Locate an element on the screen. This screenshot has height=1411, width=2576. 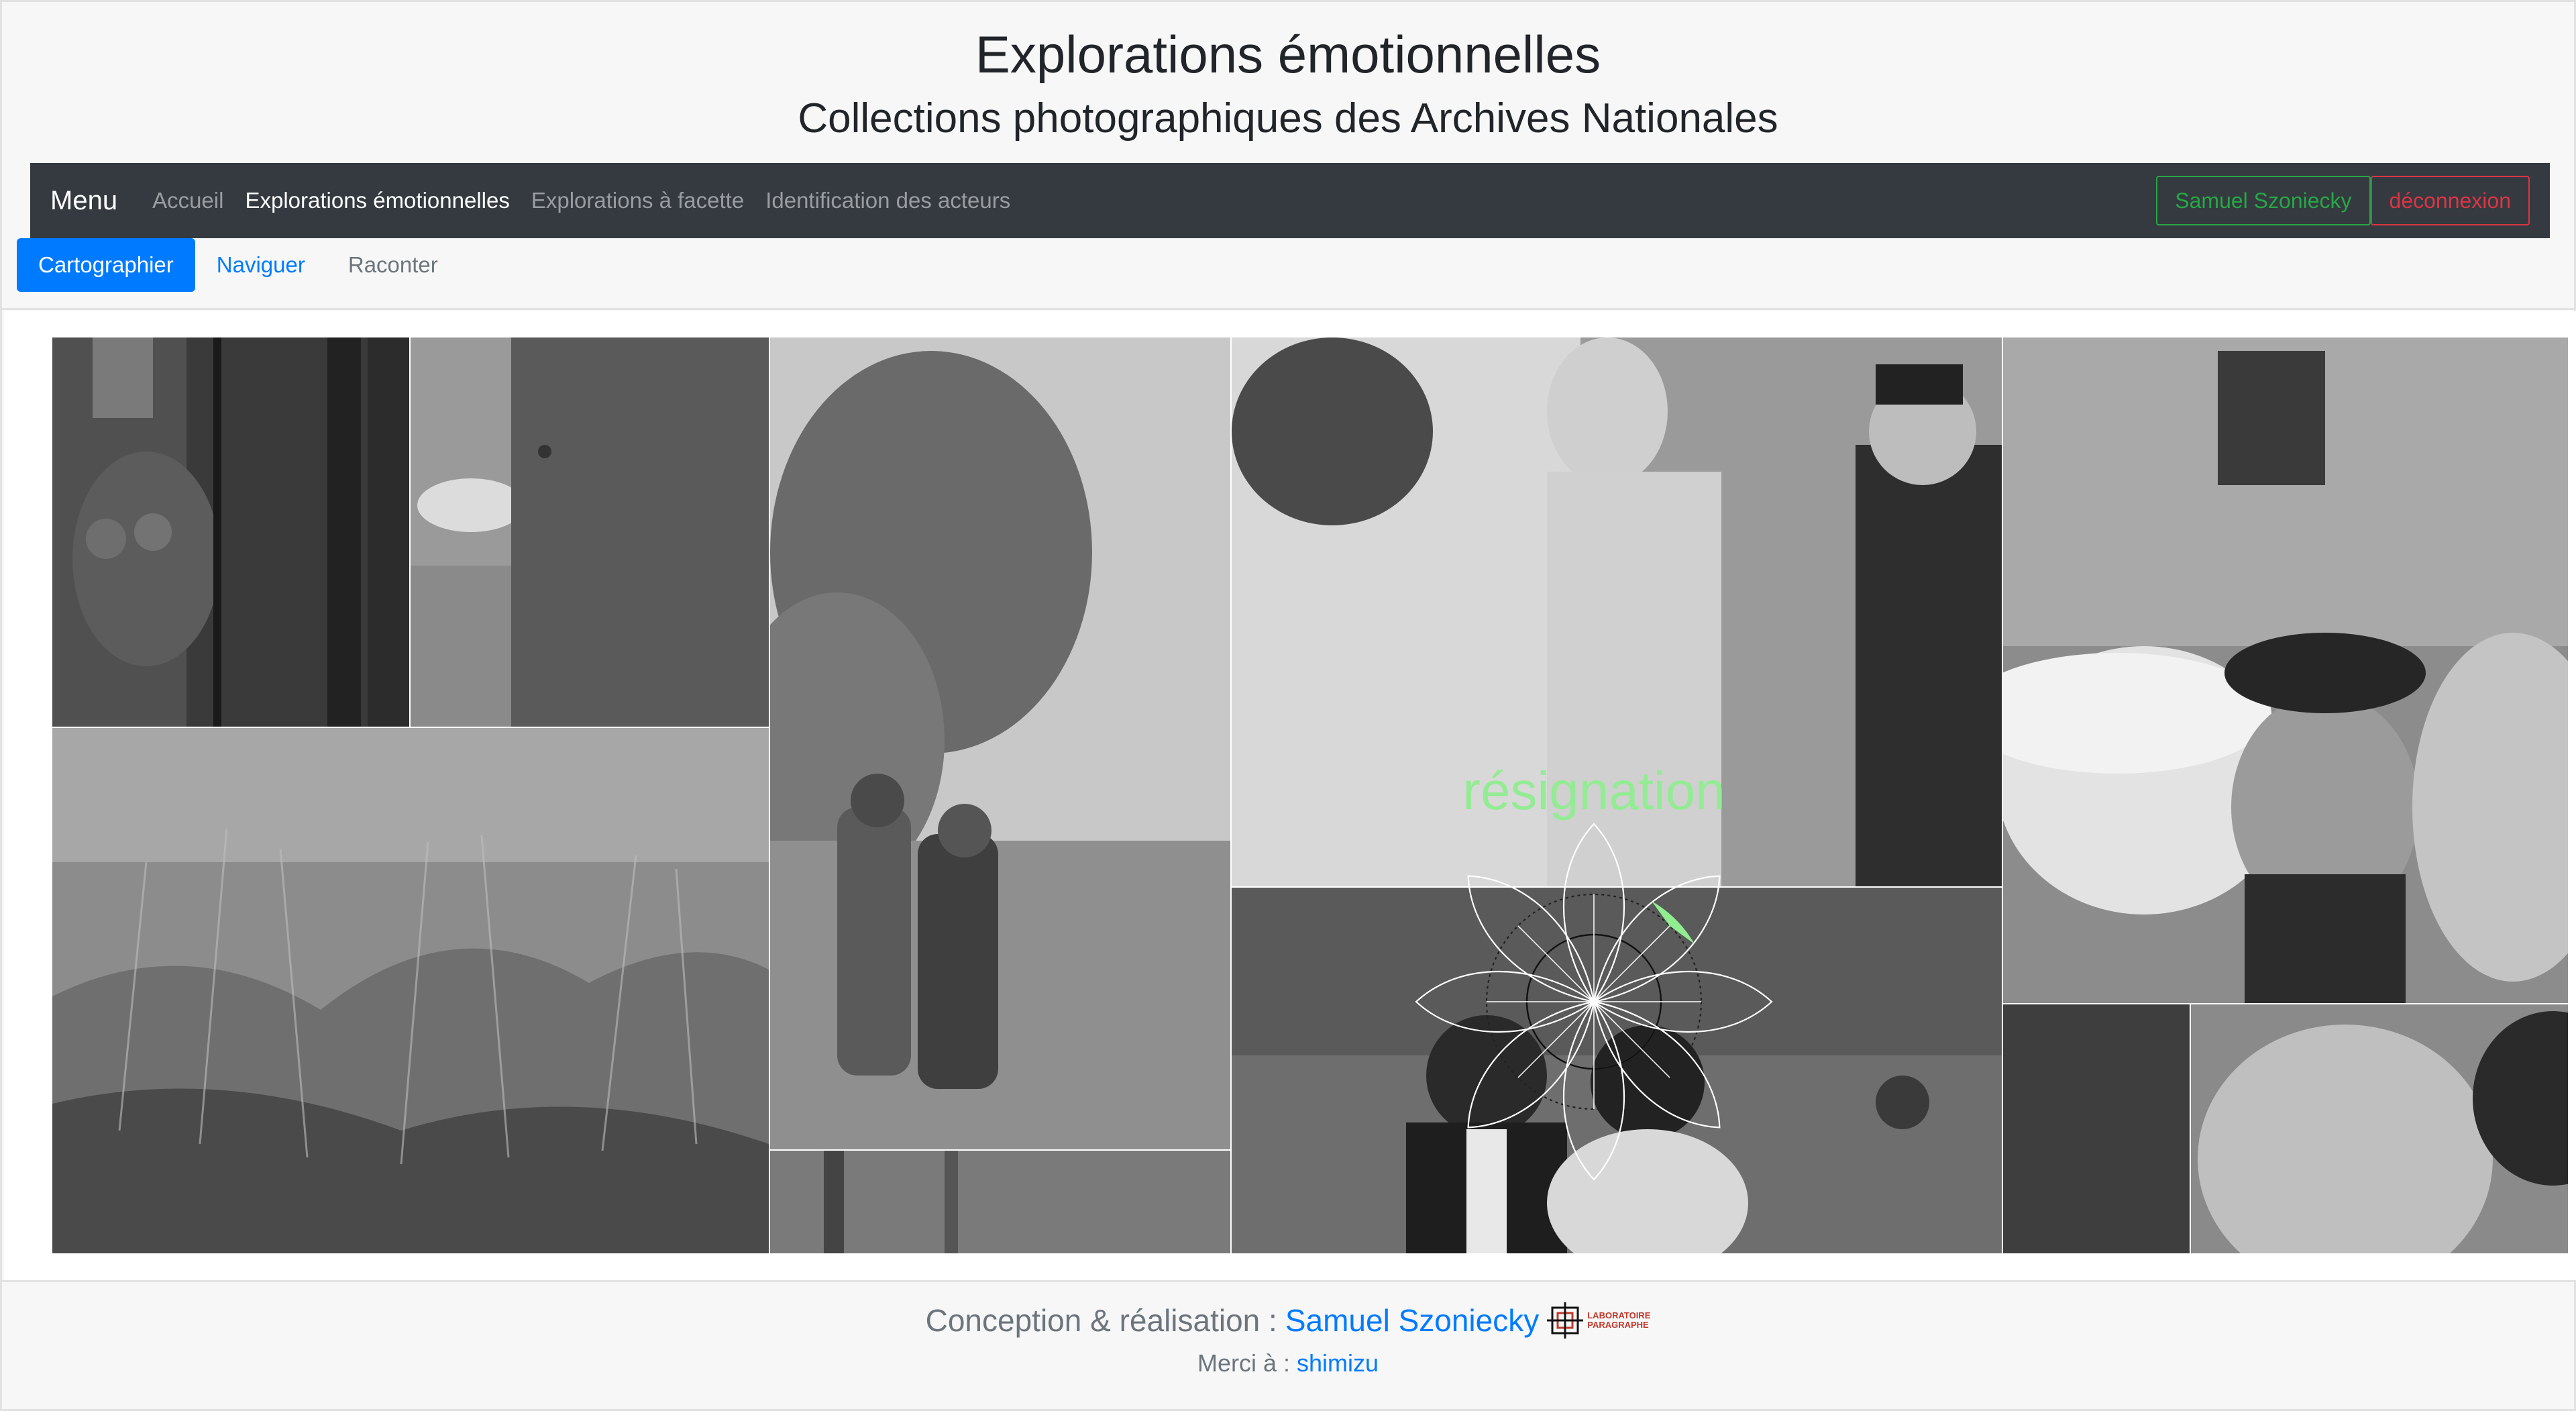
navbar-user-actions: Samuel Szoniecky déconnexion is located at coordinates (2343, 201).